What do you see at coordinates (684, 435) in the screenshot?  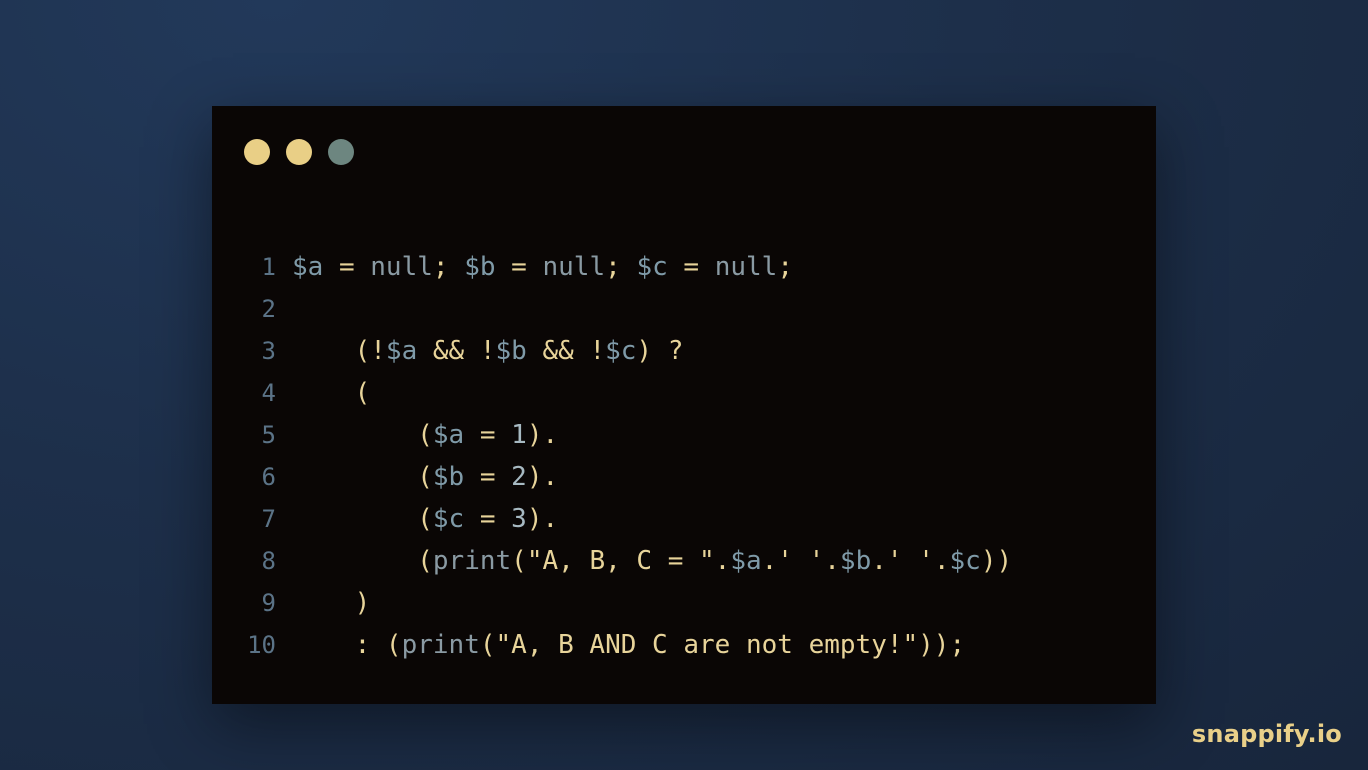 I see `code-line: 5 ($a = 1).` at bounding box center [684, 435].